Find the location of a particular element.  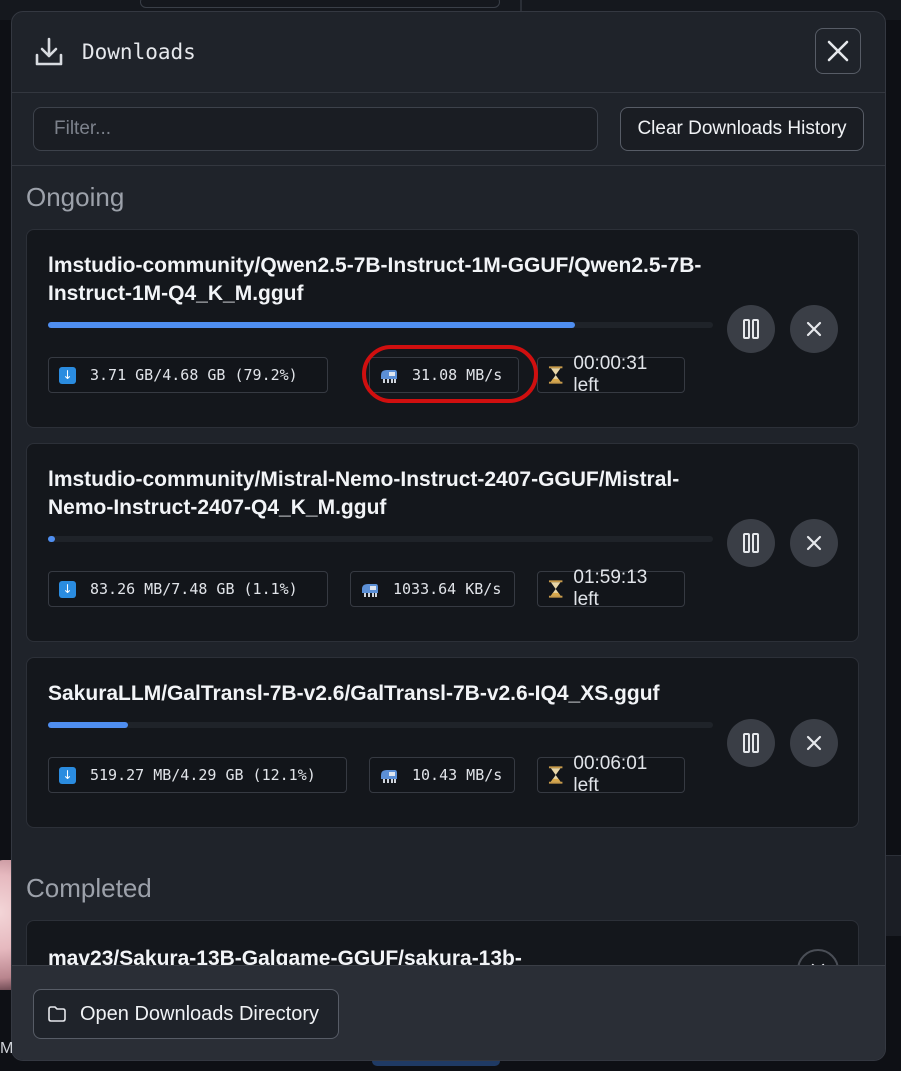

background-field is located at coordinates (320, 4).